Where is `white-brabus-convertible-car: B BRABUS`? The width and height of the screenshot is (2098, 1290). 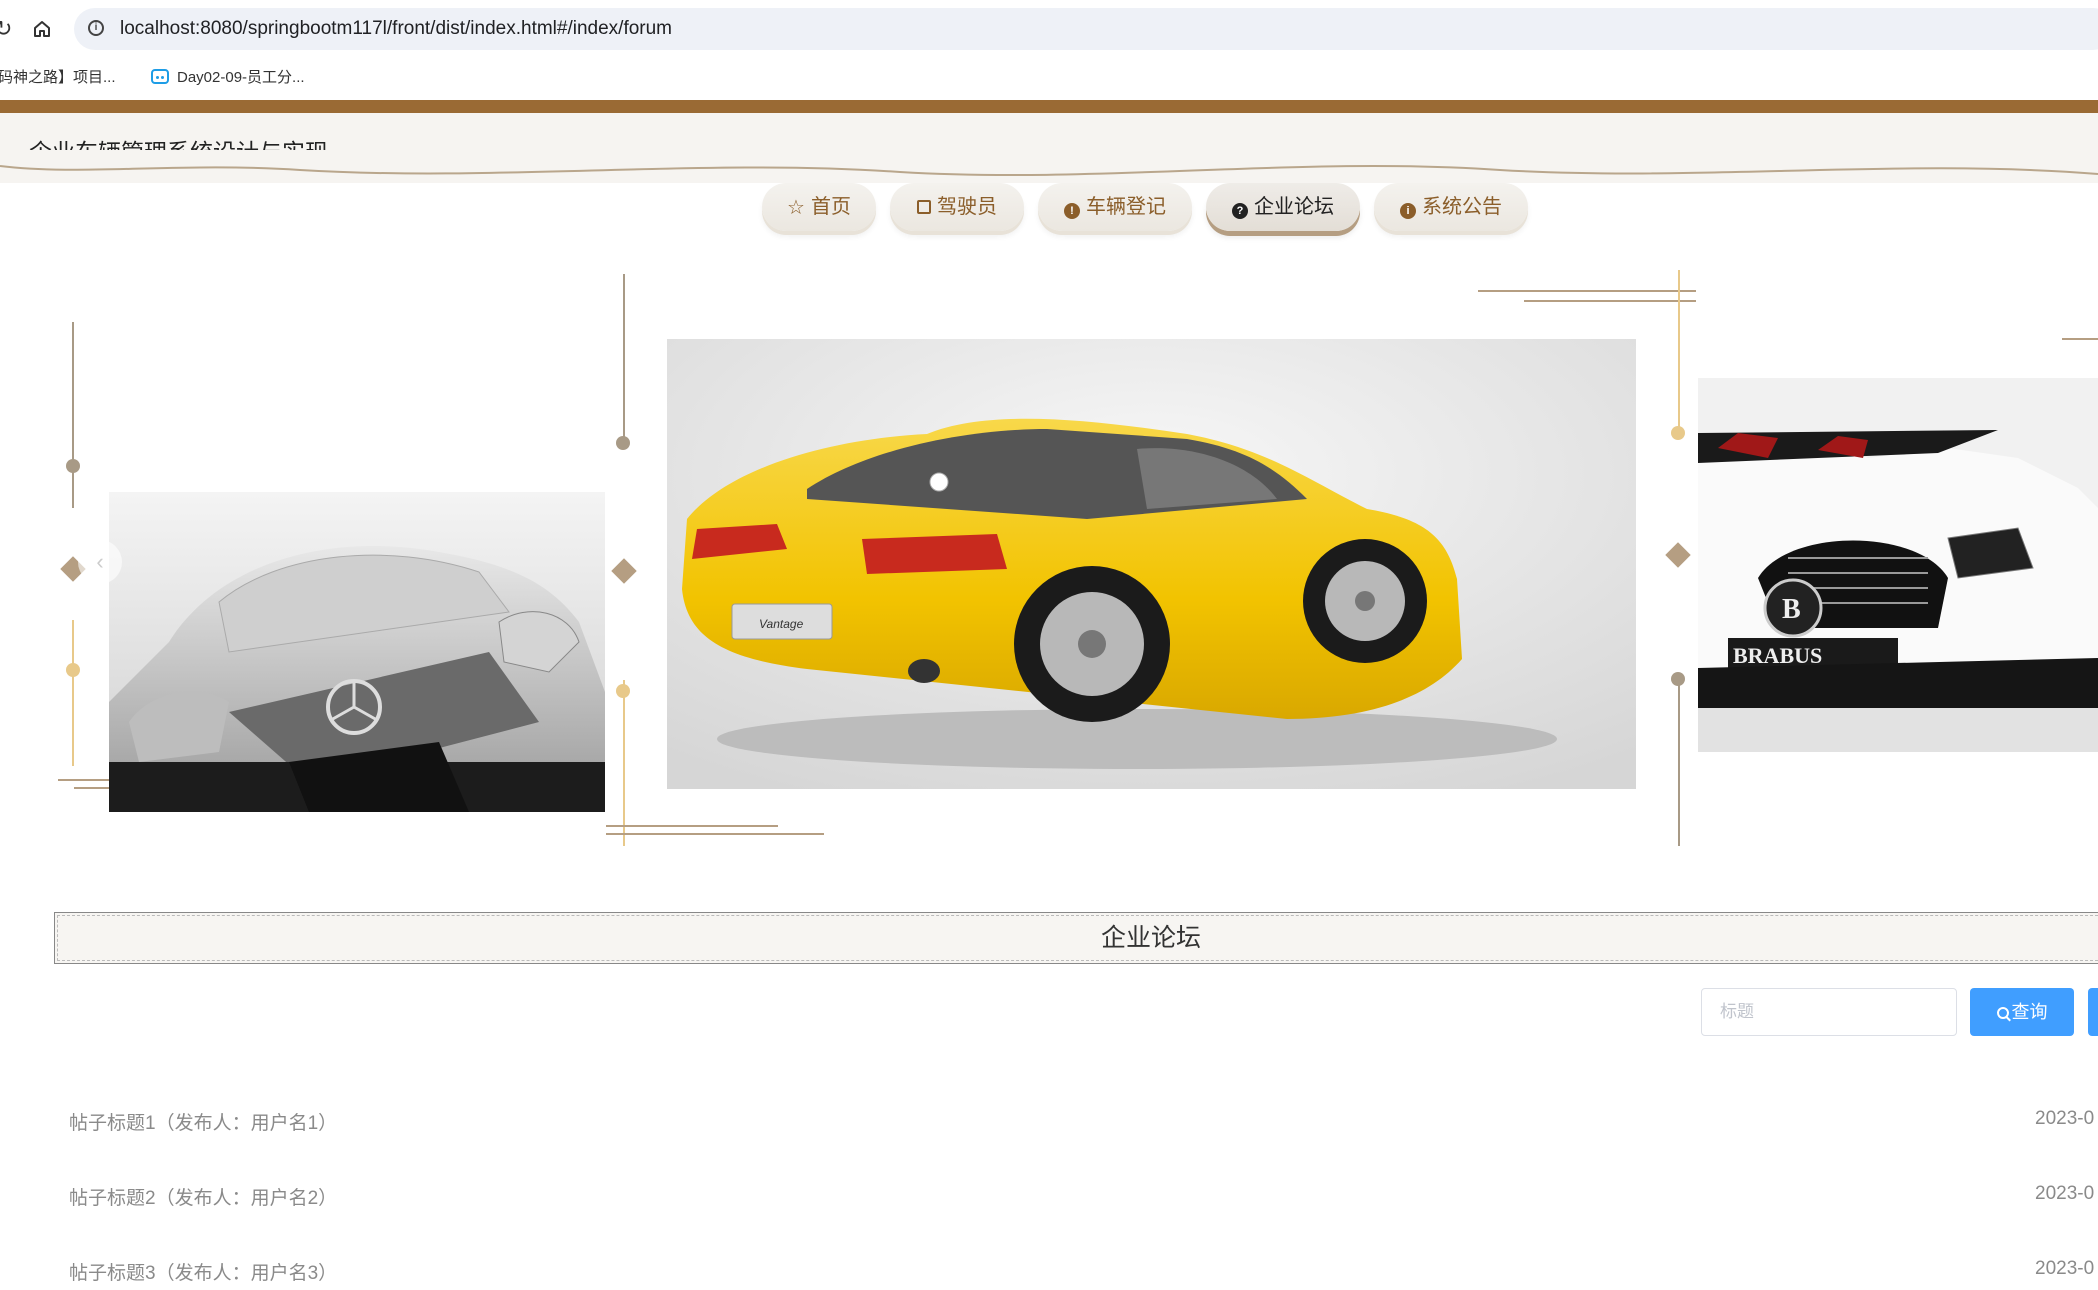 white-brabus-convertible-car: B BRABUS is located at coordinates (1898, 565).